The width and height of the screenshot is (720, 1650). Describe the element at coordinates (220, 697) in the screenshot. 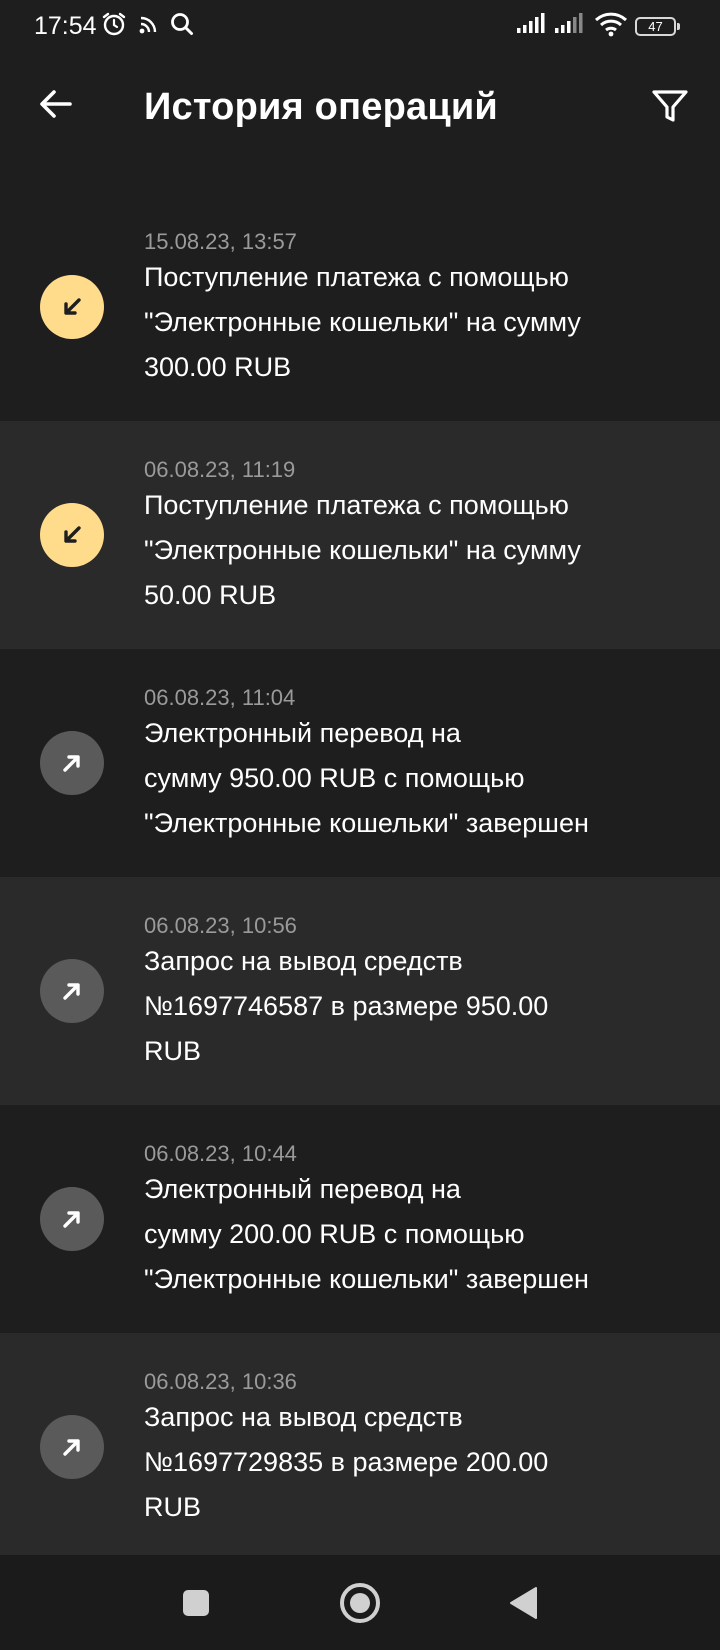

I see `operation-date: 06.08.23, 11:04` at that location.